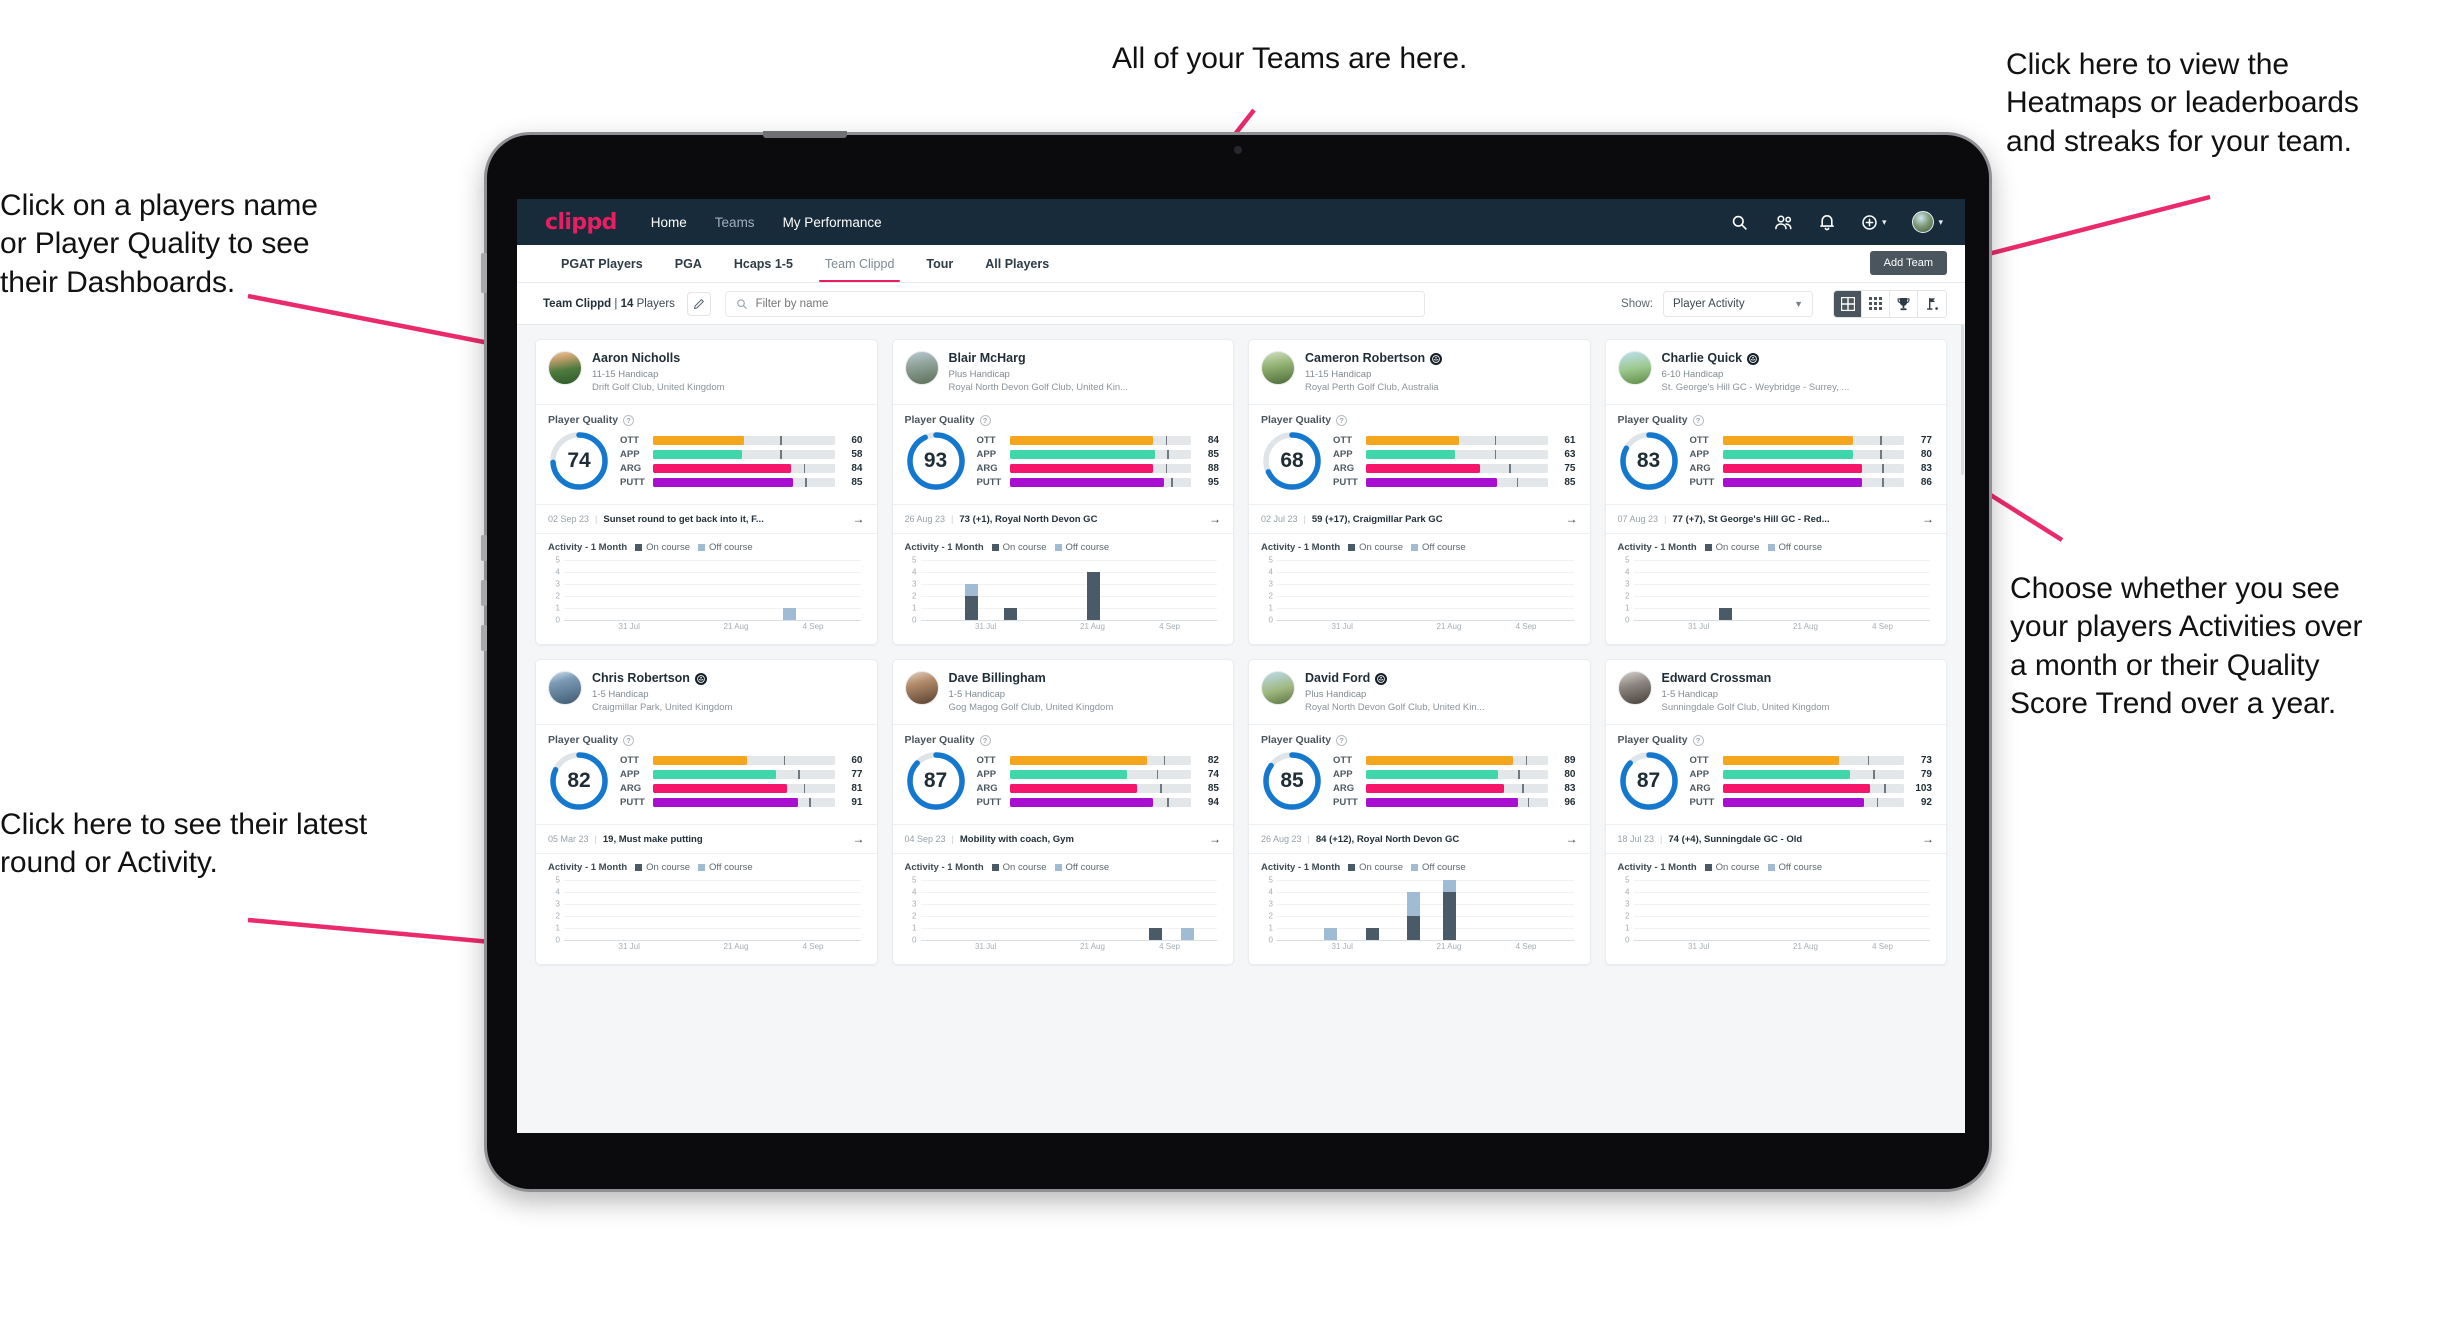 This screenshot has height=1319, width=2452. Describe the element at coordinates (557, 572) in the screenshot. I see `y-axis-tick: 4` at that location.